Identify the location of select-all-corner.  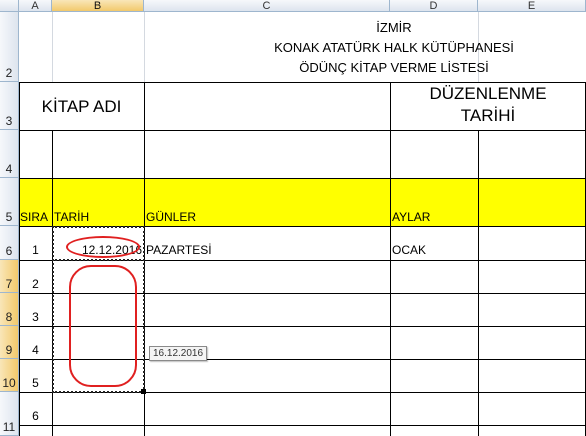
(9, 6).